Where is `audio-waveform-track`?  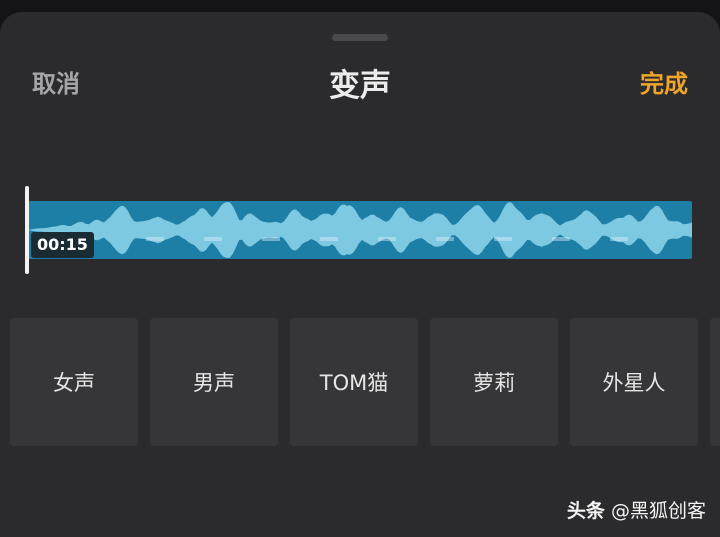 audio-waveform-track is located at coordinates (359, 230).